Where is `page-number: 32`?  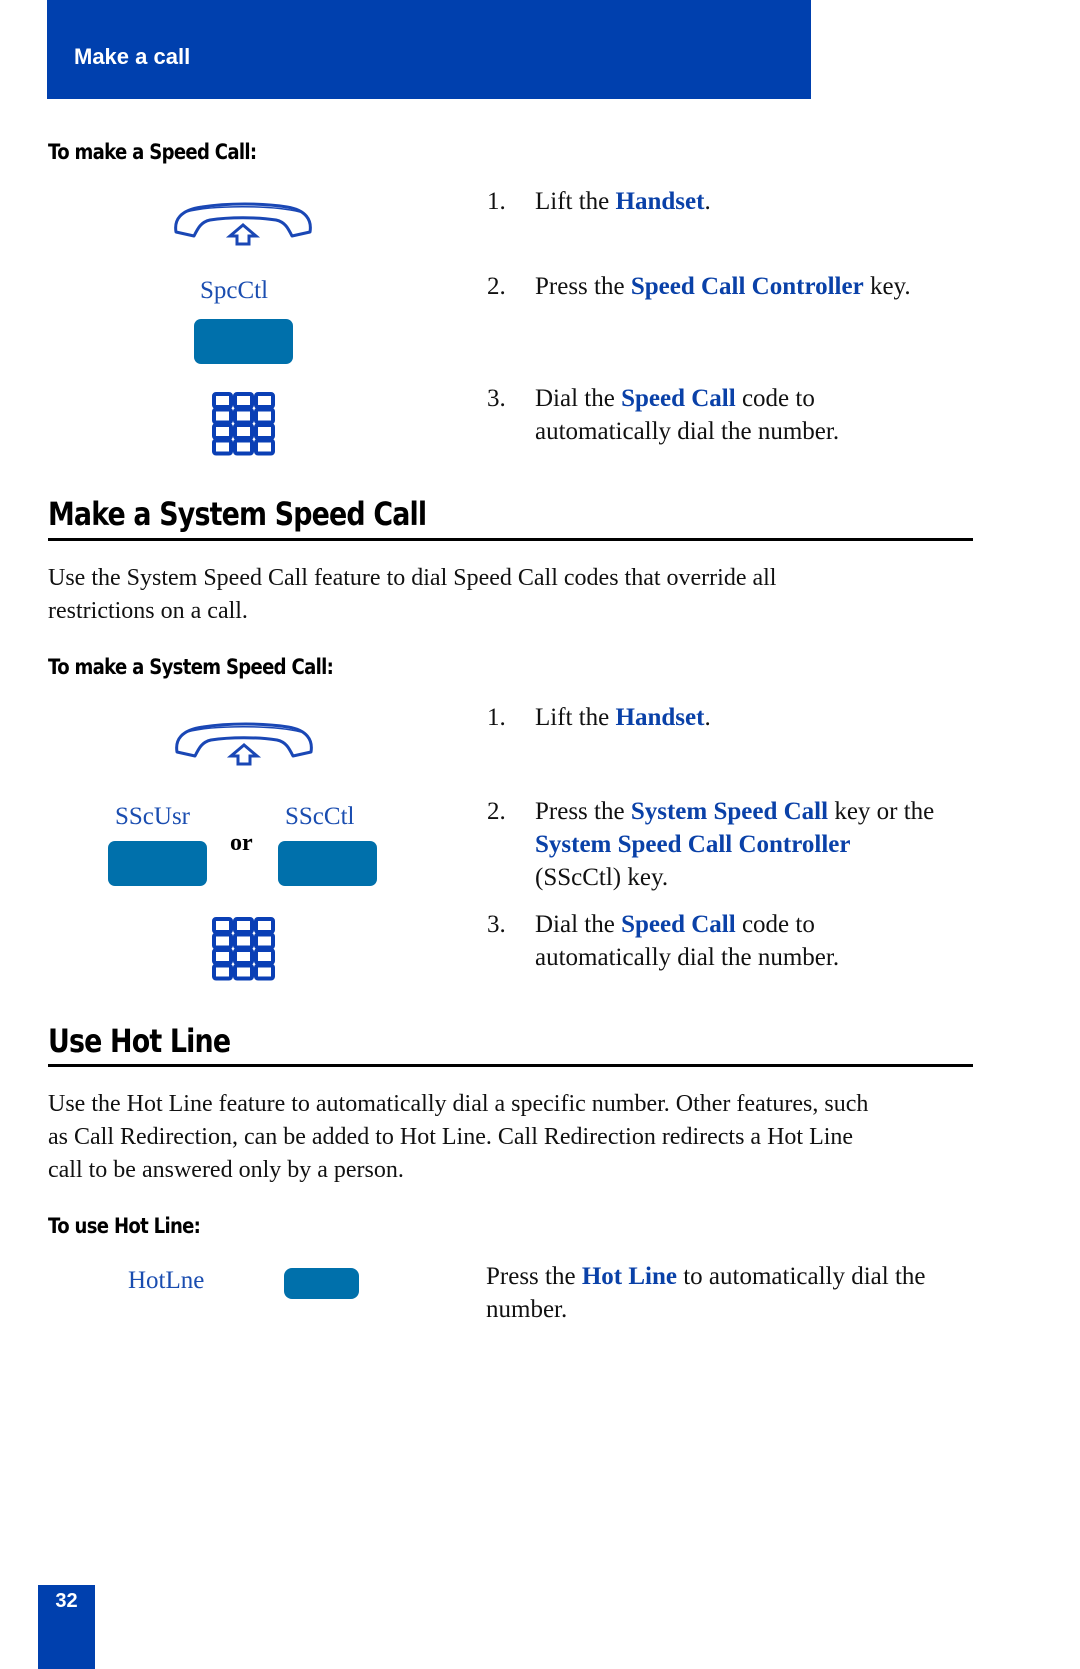 page-number: 32 is located at coordinates (66, 1601).